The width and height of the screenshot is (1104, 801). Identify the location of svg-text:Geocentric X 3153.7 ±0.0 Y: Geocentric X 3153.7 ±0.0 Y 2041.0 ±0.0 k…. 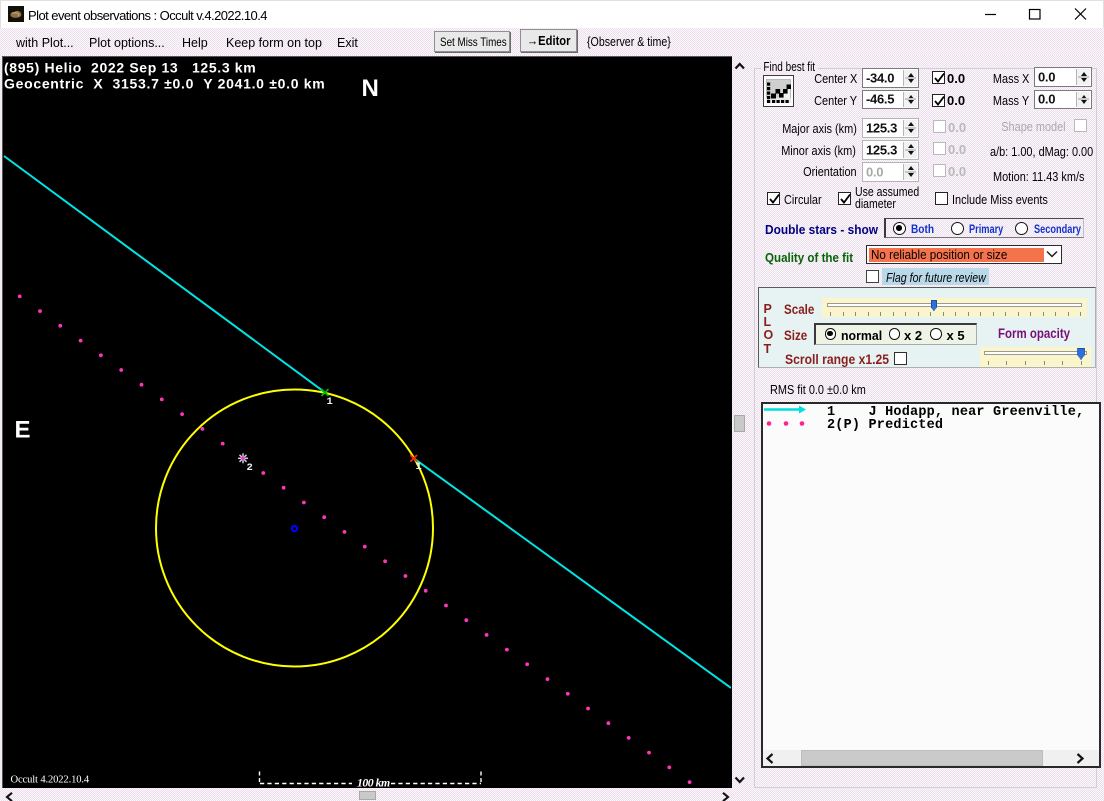
(164, 83).